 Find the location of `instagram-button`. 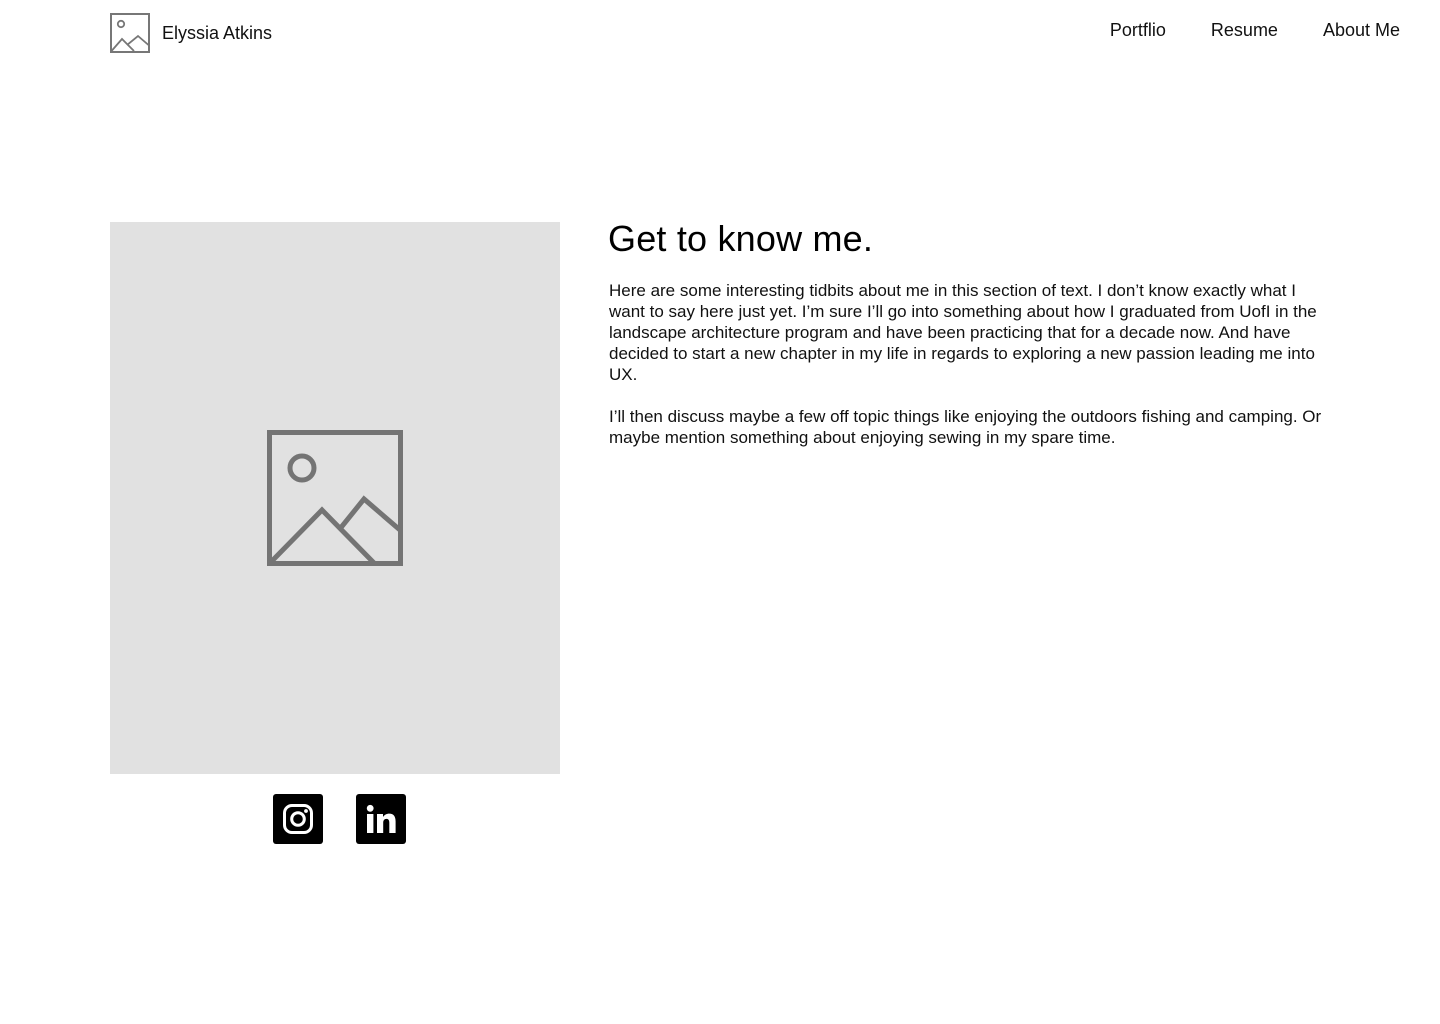

instagram-button is located at coordinates (298, 819).